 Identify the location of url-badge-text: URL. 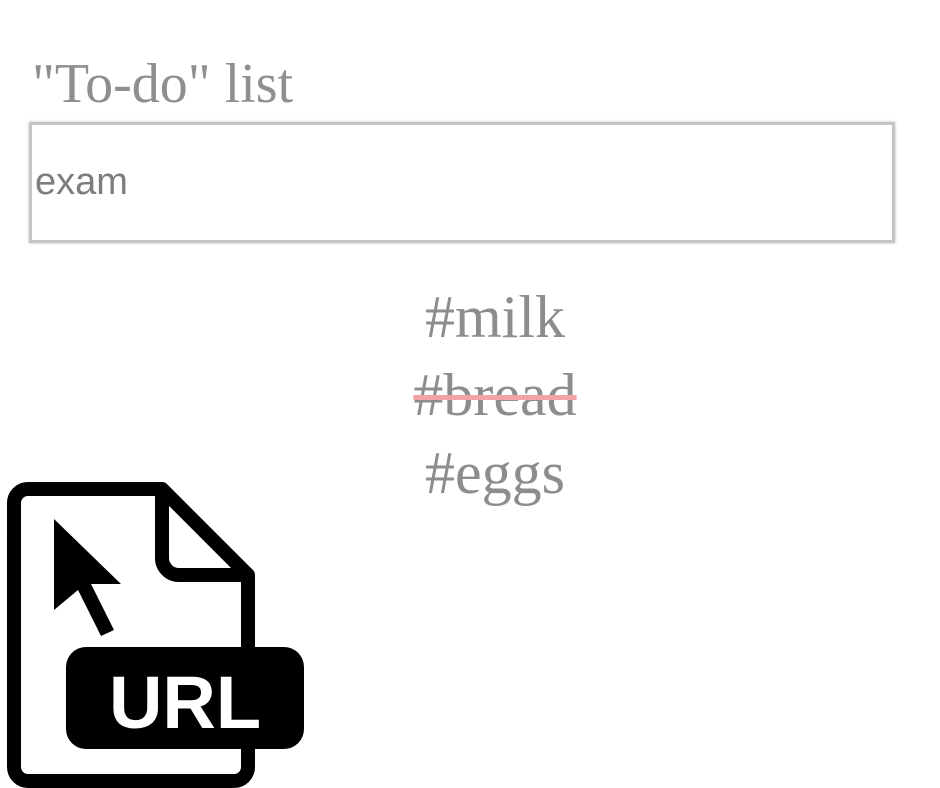
(185, 702).